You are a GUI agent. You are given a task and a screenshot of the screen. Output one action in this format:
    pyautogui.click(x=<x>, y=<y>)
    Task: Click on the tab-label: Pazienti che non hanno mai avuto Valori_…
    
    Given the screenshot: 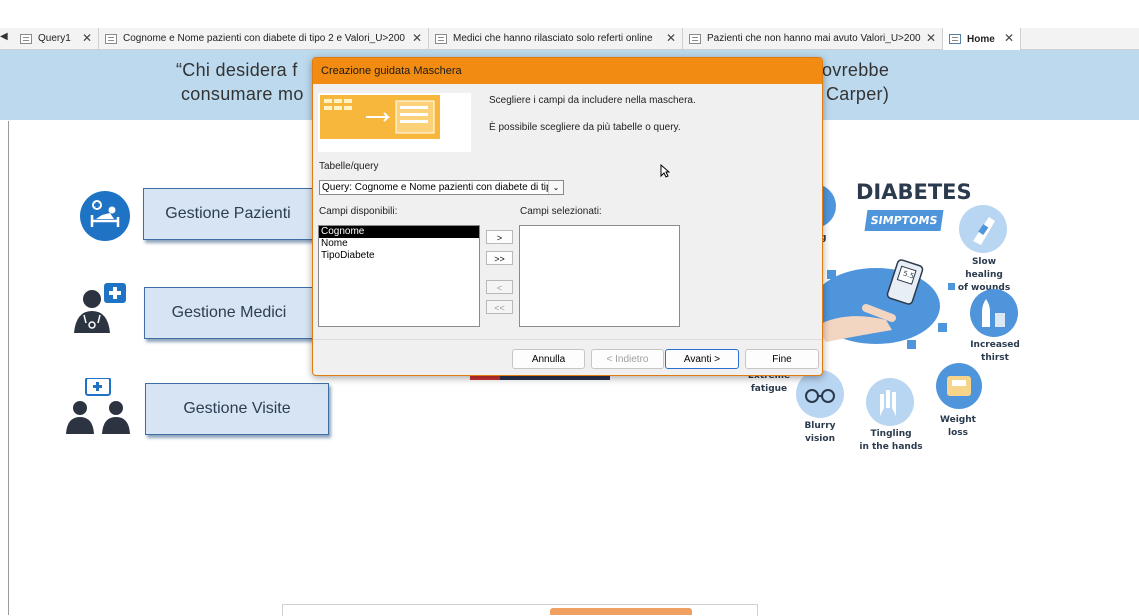 What is the action you would take?
    pyautogui.click(x=814, y=38)
    